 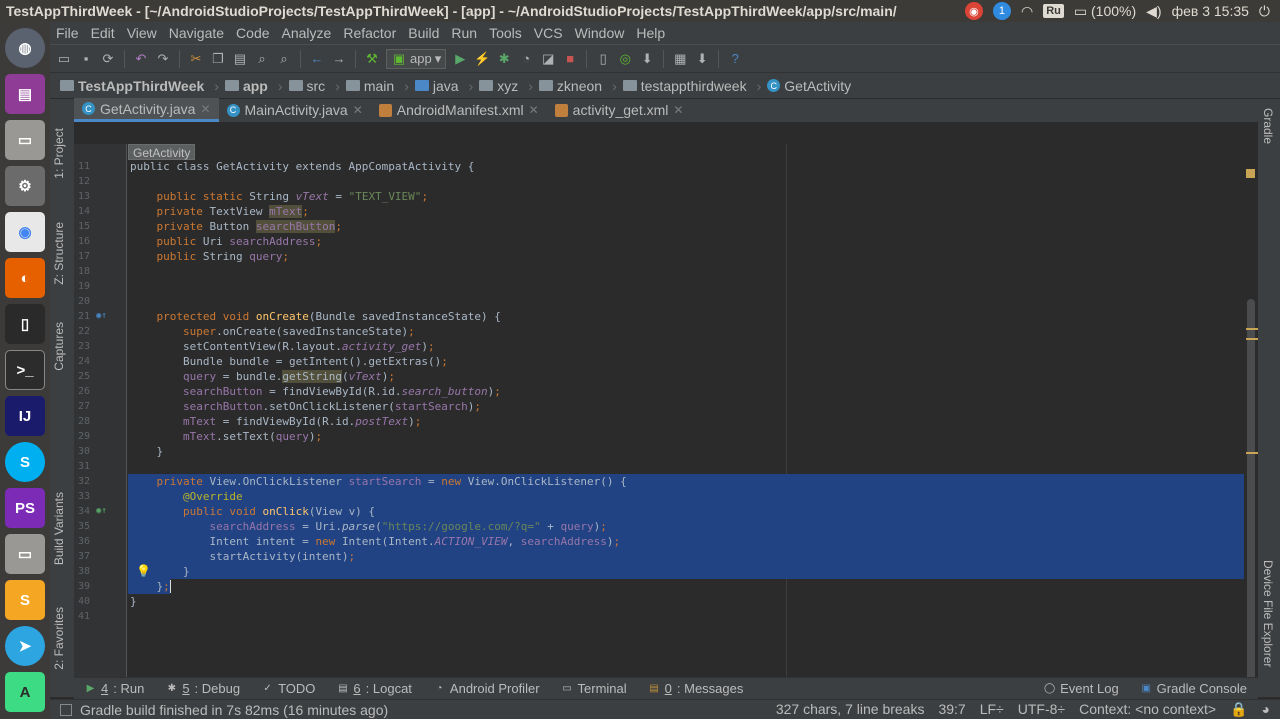 I want to click on override-gutter-icon: ◉↑, so click(x=101, y=316).